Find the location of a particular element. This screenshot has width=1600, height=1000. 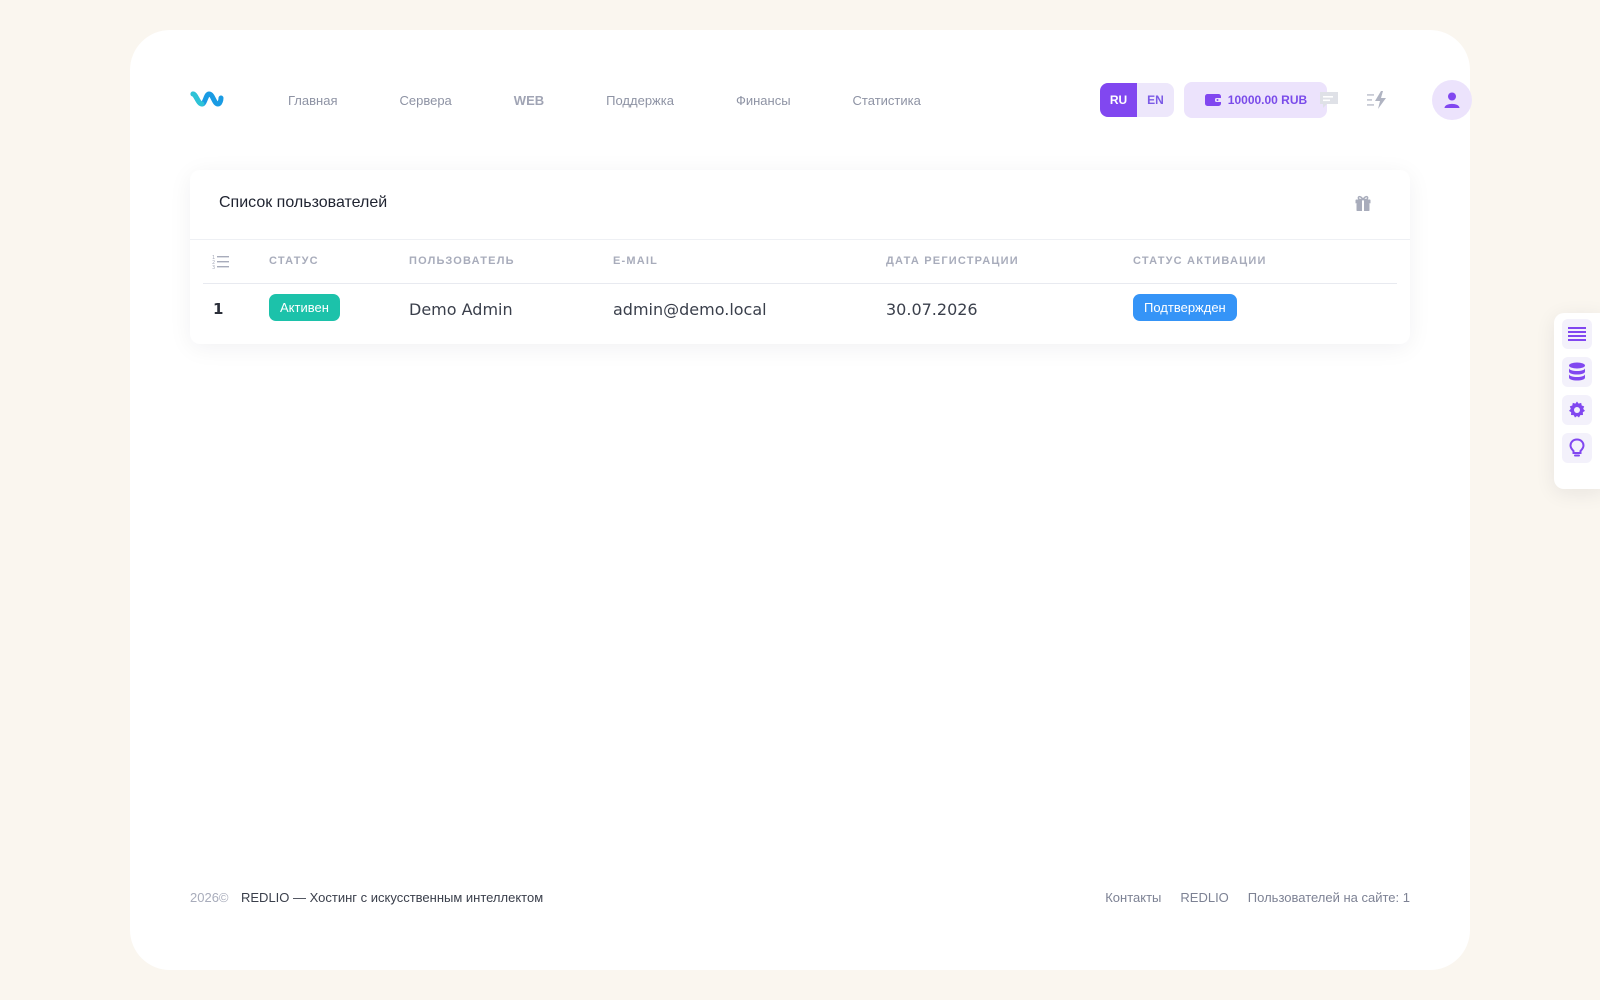

chat-icon is located at coordinates (1329, 100).